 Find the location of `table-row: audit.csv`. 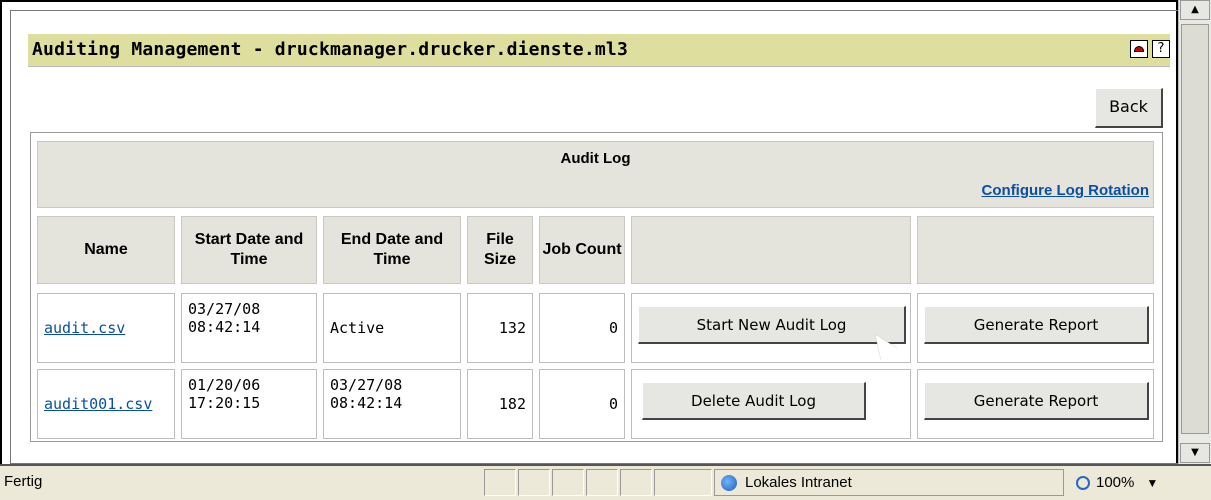

table-row: audit.csv is located at coordinates (106, 328).